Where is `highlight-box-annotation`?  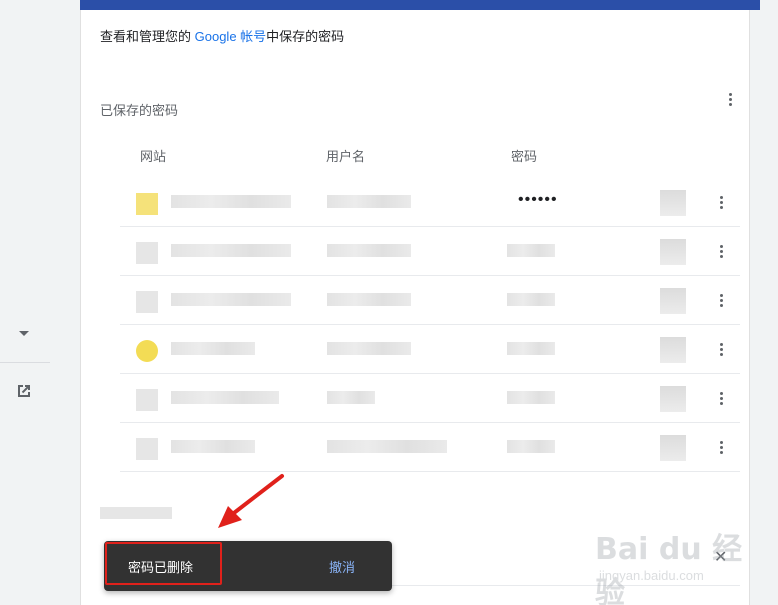
highlight-box-annotation is located at coordinates (163, 563).